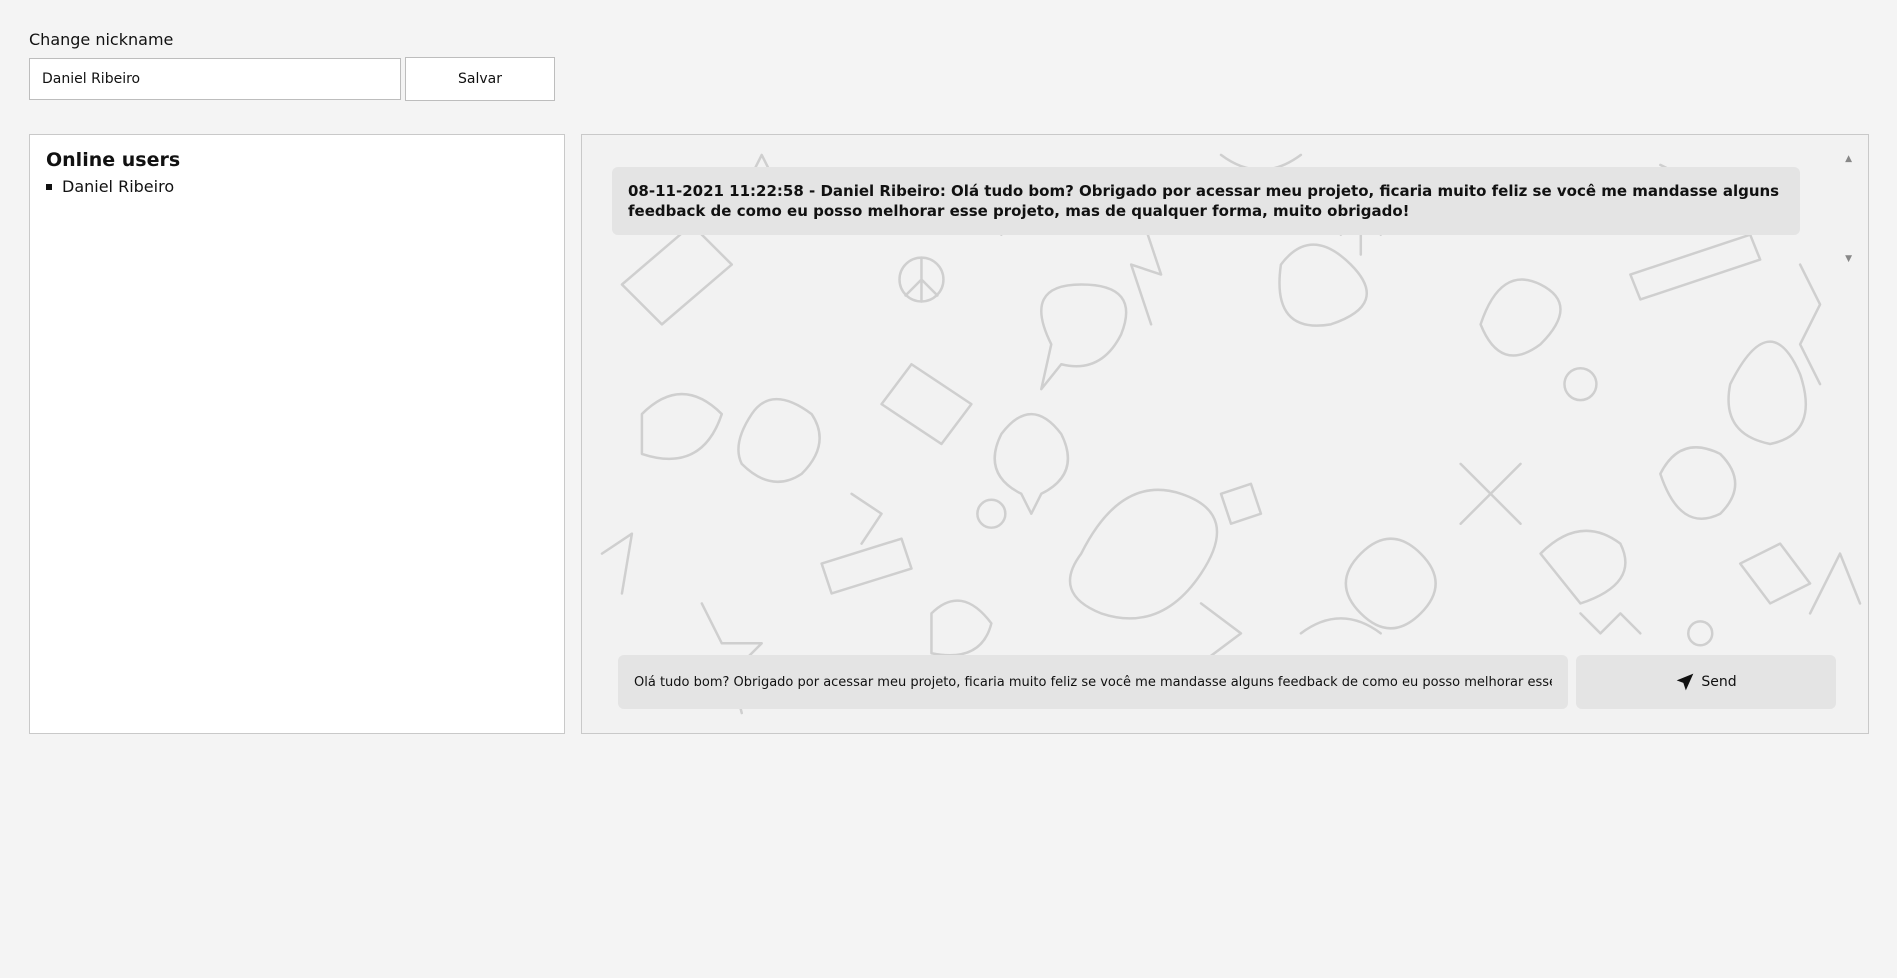 The height and width of the screenshot is (978, 1897). What do you see at coordinates (101, 39) in the screenshot?
I see `nickname-label: Change nickname` at bounding box center [101, 39].